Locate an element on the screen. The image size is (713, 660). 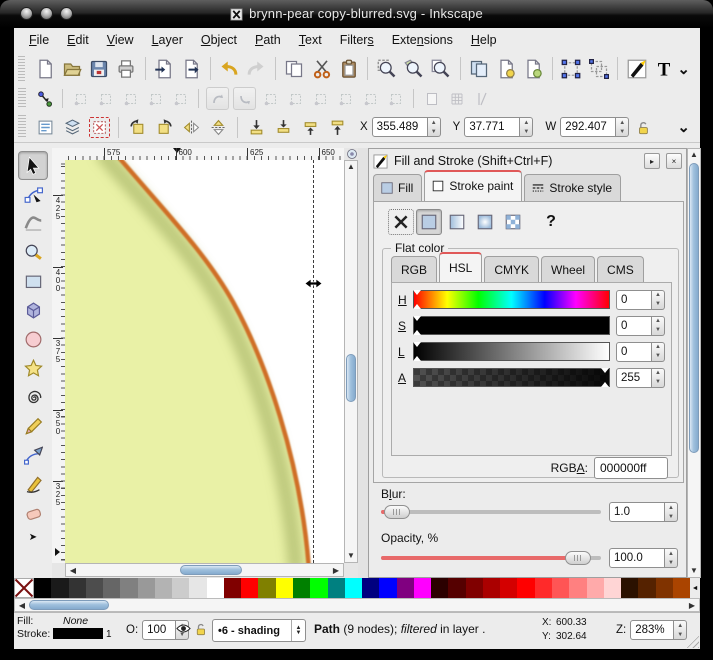
tab-stroke-style: Stroke style is located at coordinates (573, 187).